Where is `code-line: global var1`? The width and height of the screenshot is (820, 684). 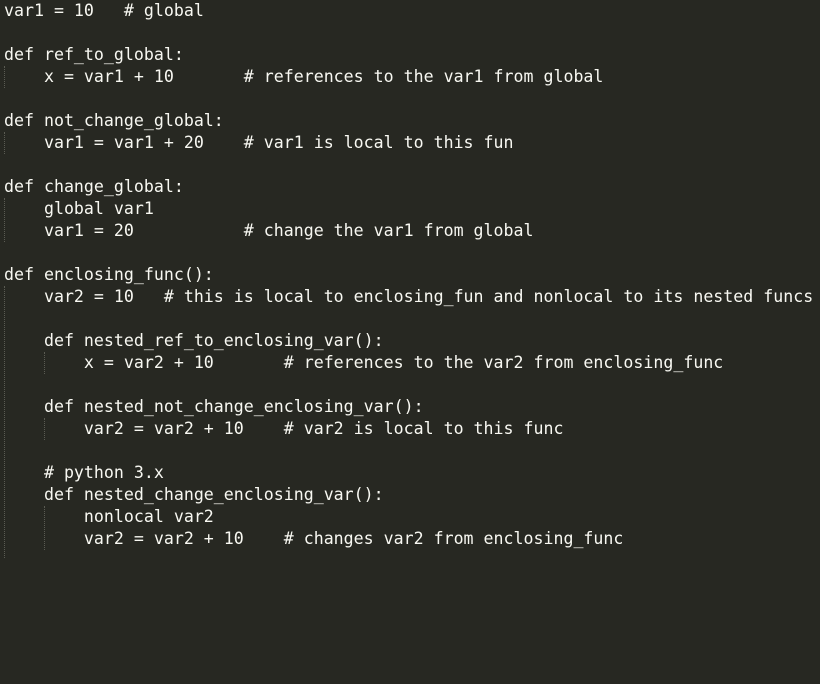 code-line: global var1 is located at coordinates (79, 208).